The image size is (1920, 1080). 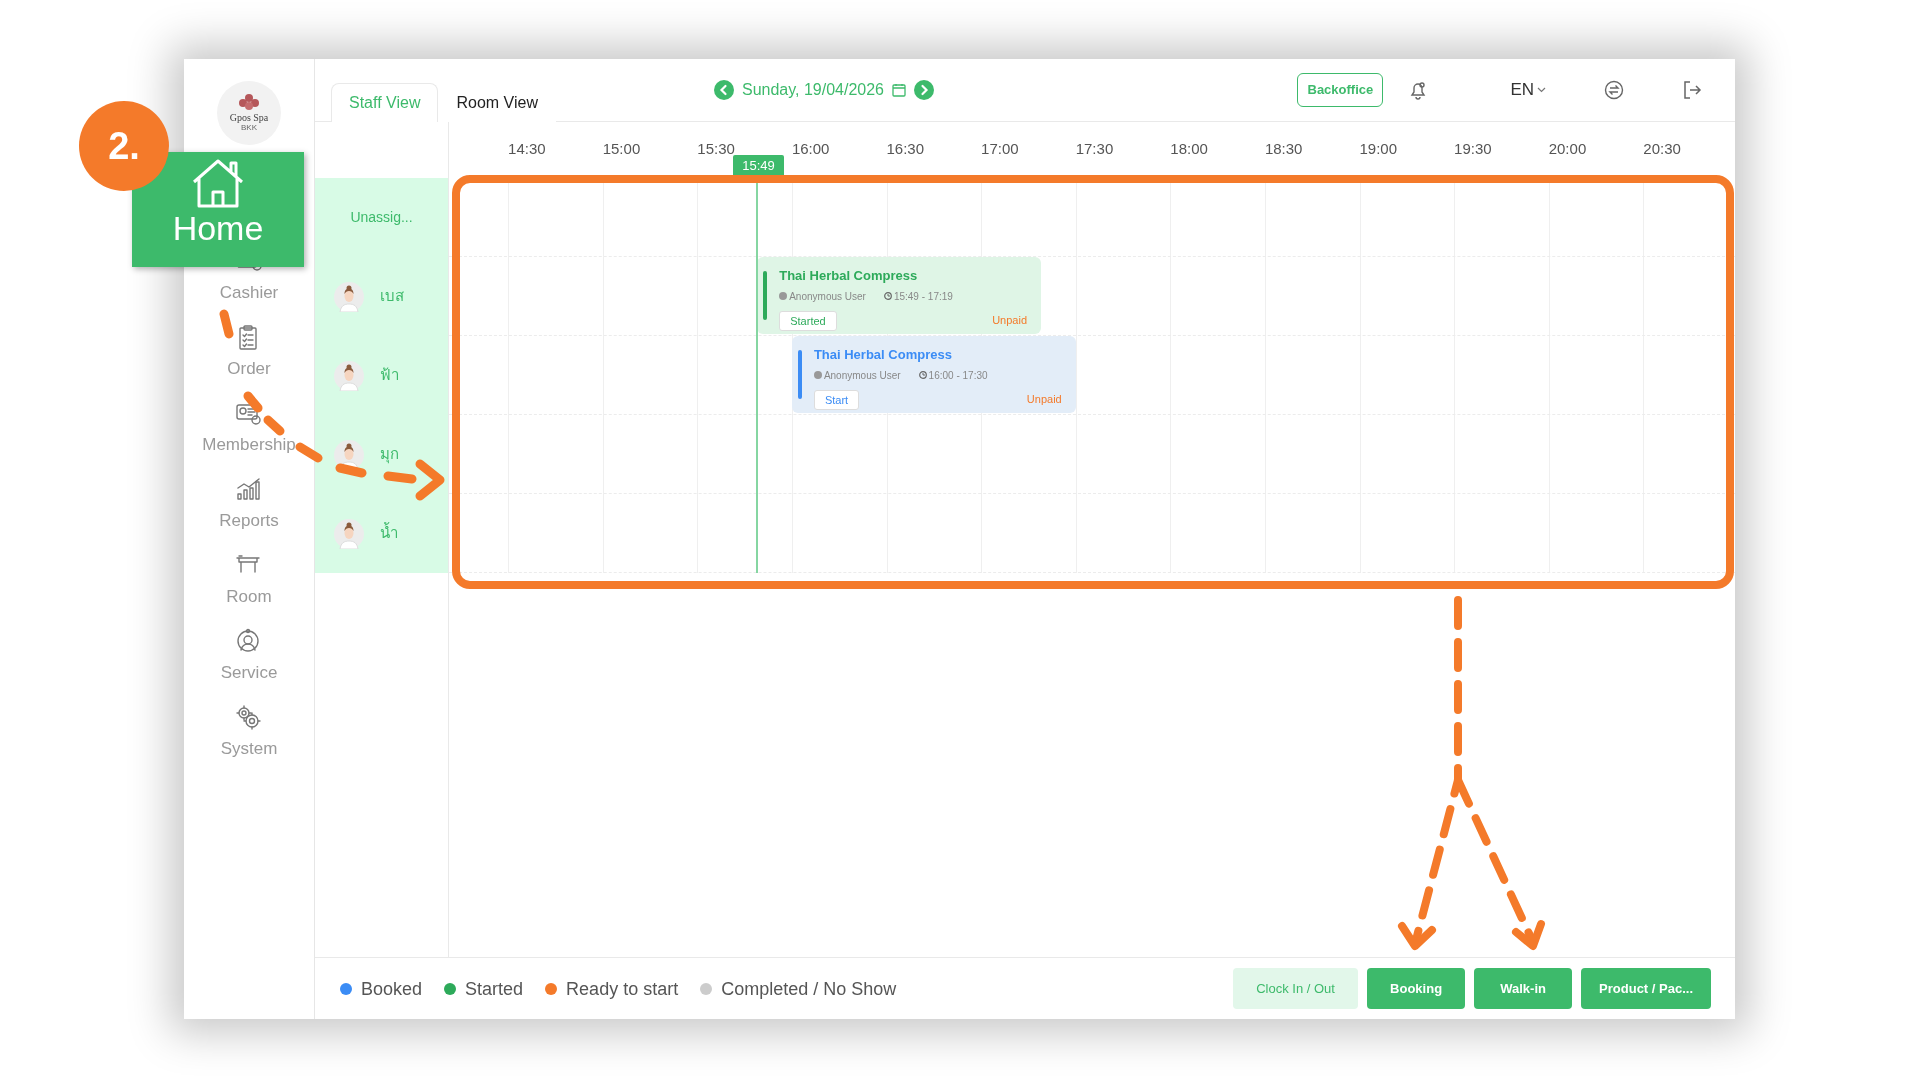 I want to click on legend-label: Ready to start, so click(x=622, y=988).